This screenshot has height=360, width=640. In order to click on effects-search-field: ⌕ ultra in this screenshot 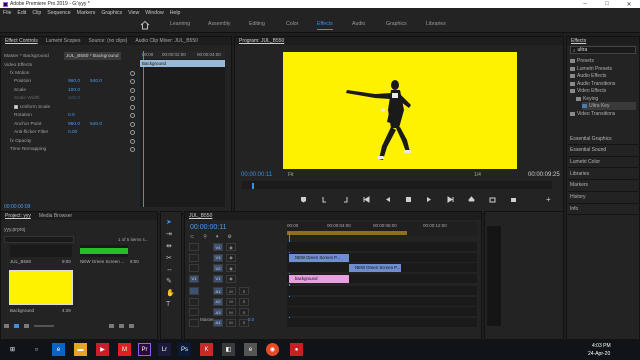, I will do `click(603, 50)`.